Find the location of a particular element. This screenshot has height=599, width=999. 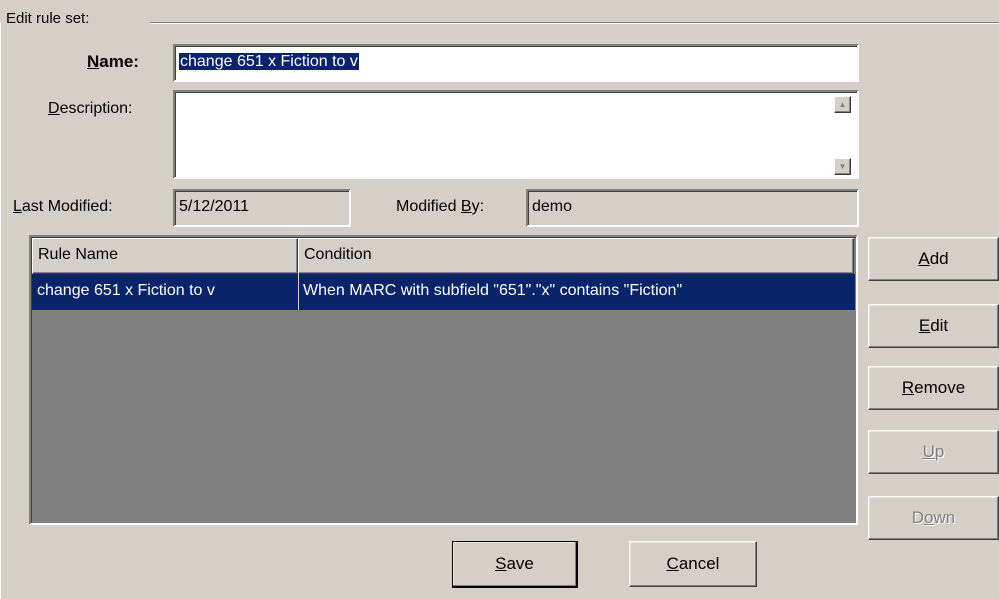

name-field: change 651 x Fiction to v is located at coordinates (516, 63).